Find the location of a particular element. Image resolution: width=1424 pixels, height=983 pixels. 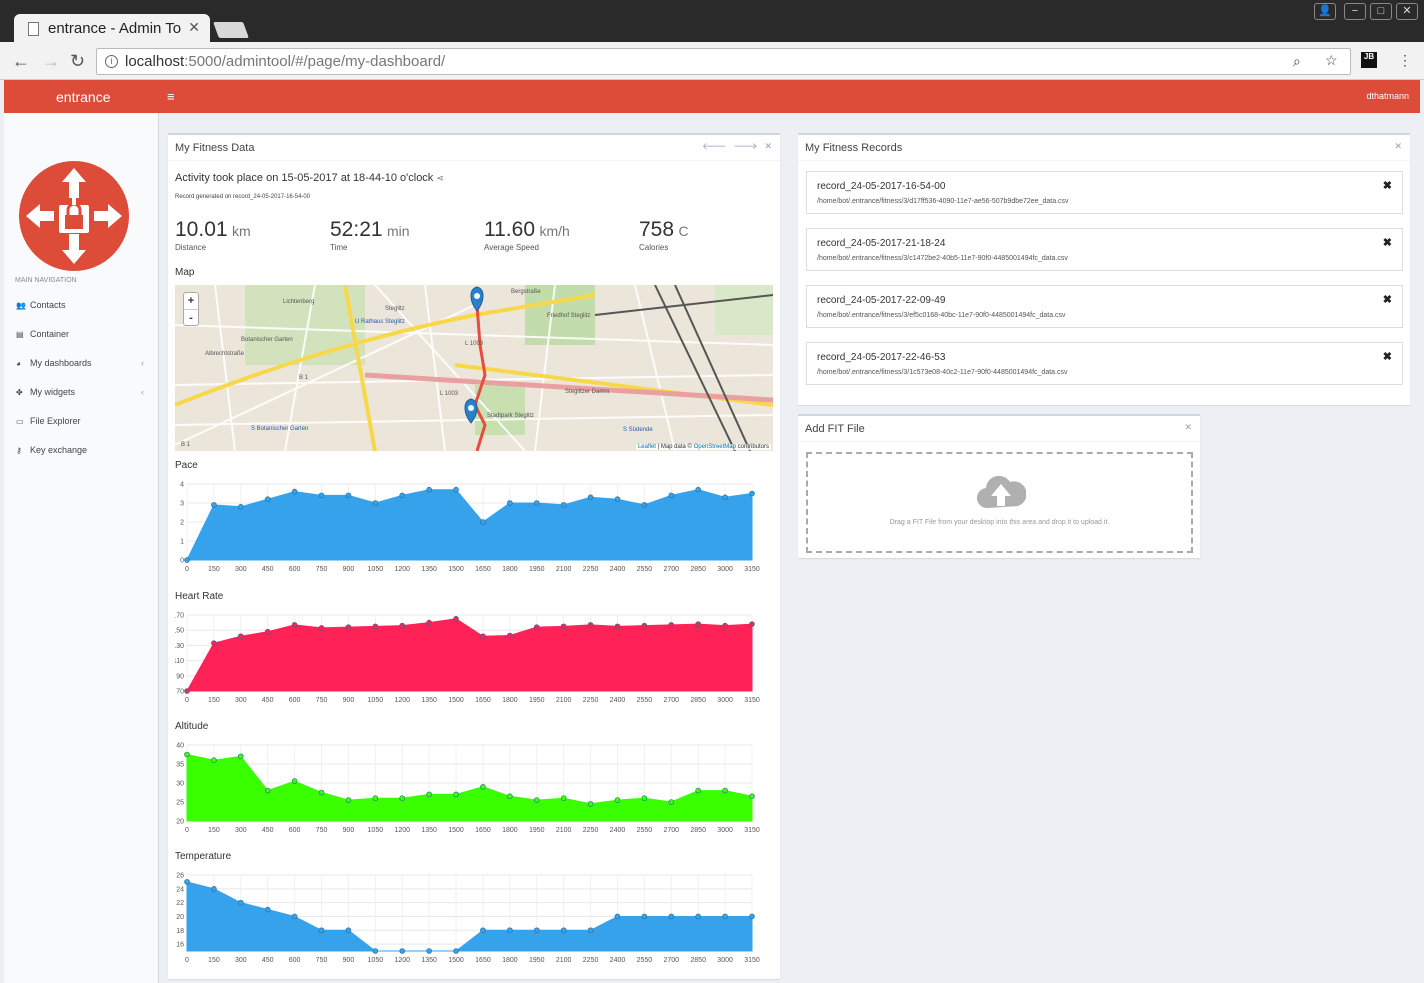

stat-distance: 10.01 km Distance is located at coordinates (213, 235).